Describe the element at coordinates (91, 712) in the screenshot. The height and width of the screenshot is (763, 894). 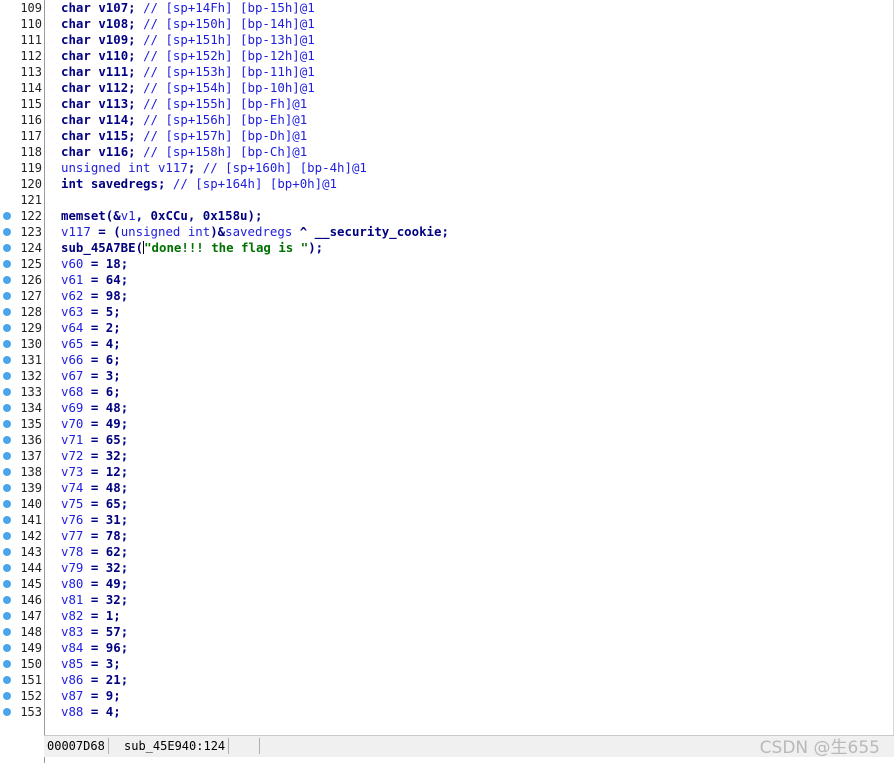
I see `code-text: v88 = 4;` at that location.